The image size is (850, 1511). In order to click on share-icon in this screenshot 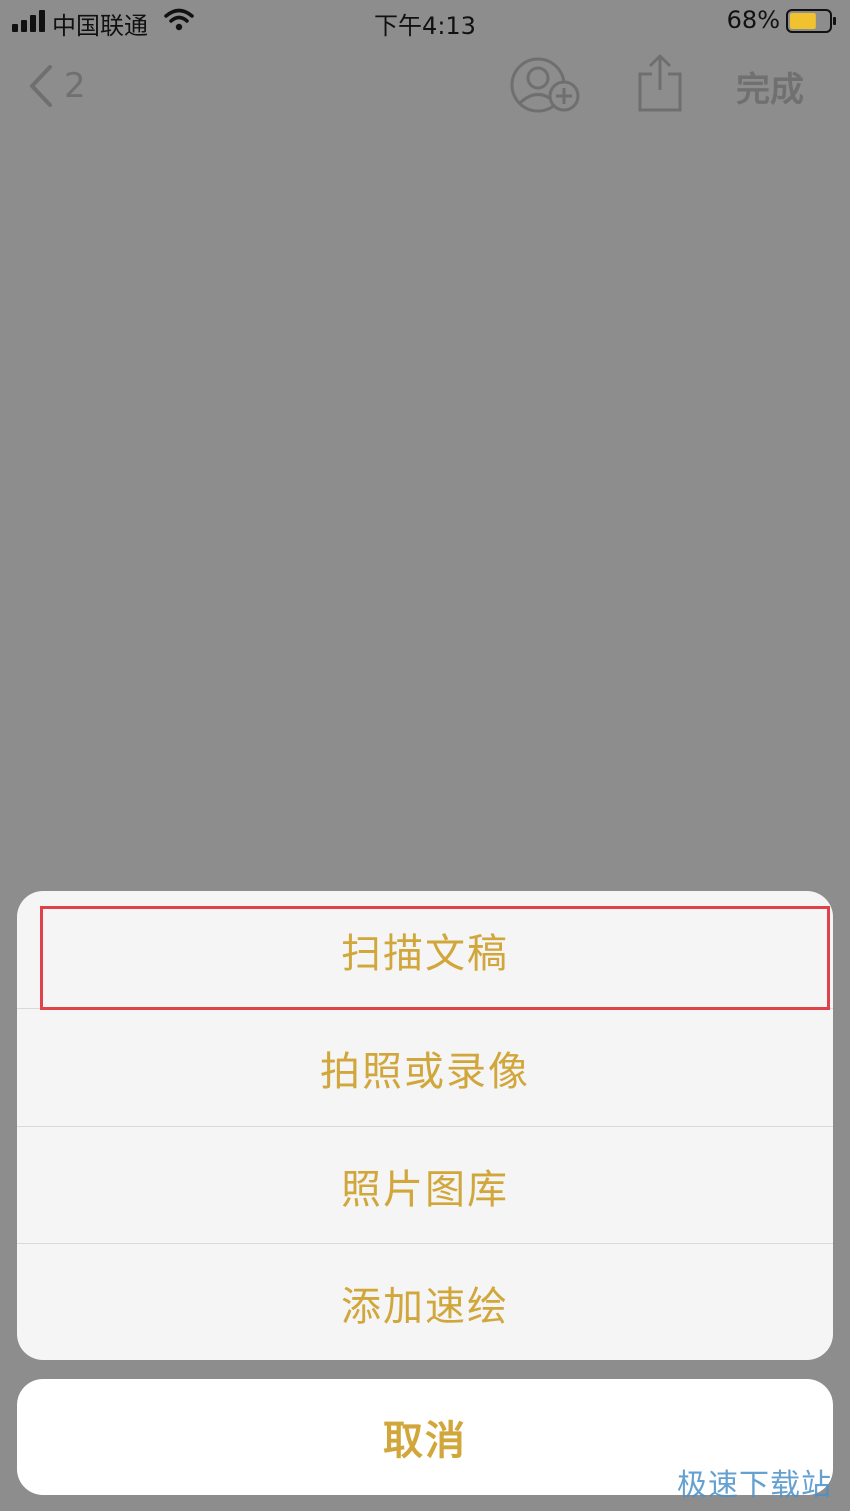, I will do `click(660, 83)`.